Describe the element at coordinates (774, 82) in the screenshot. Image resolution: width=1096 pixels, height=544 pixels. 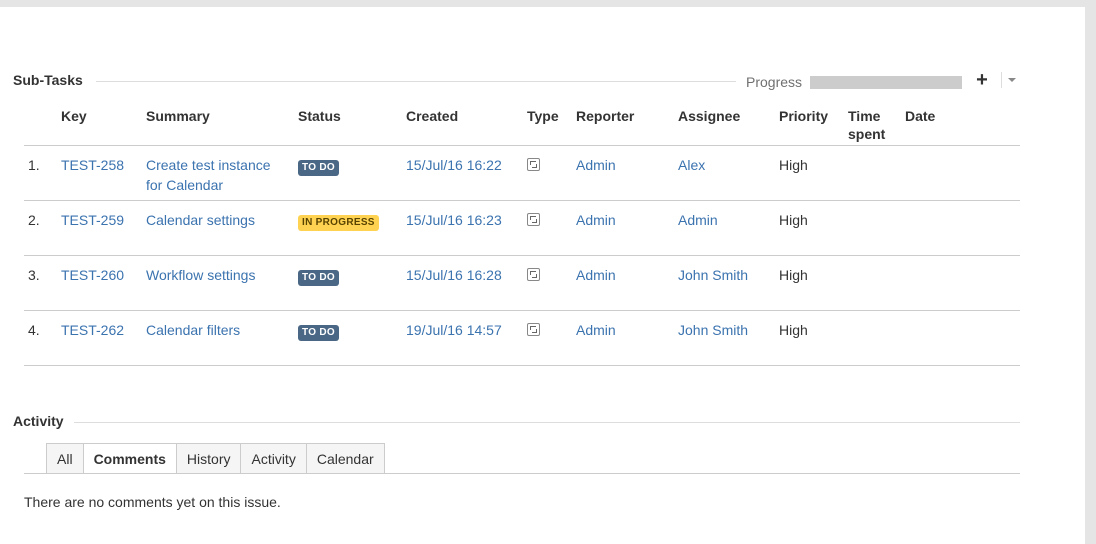
I see `progress-label: Progress` at that location.